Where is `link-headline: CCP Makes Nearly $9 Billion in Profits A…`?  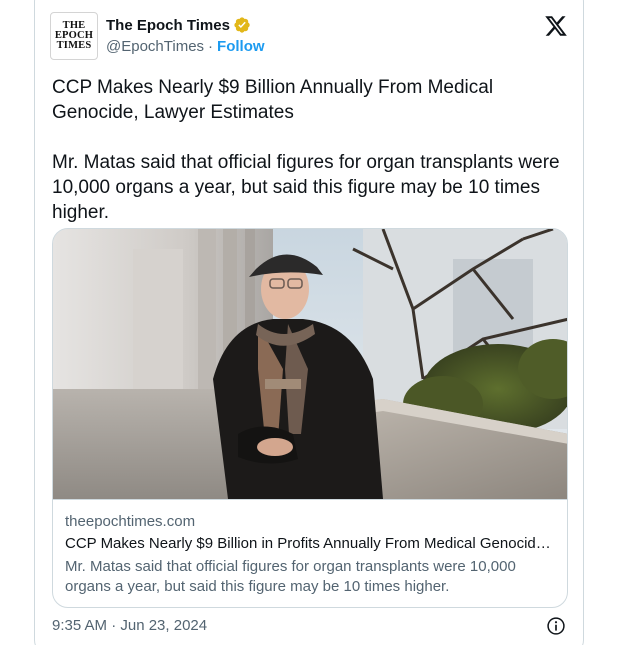 link-headline: CCP Makes Nearly $9 Billion in Profits A… is located at coordinates (311, 543).